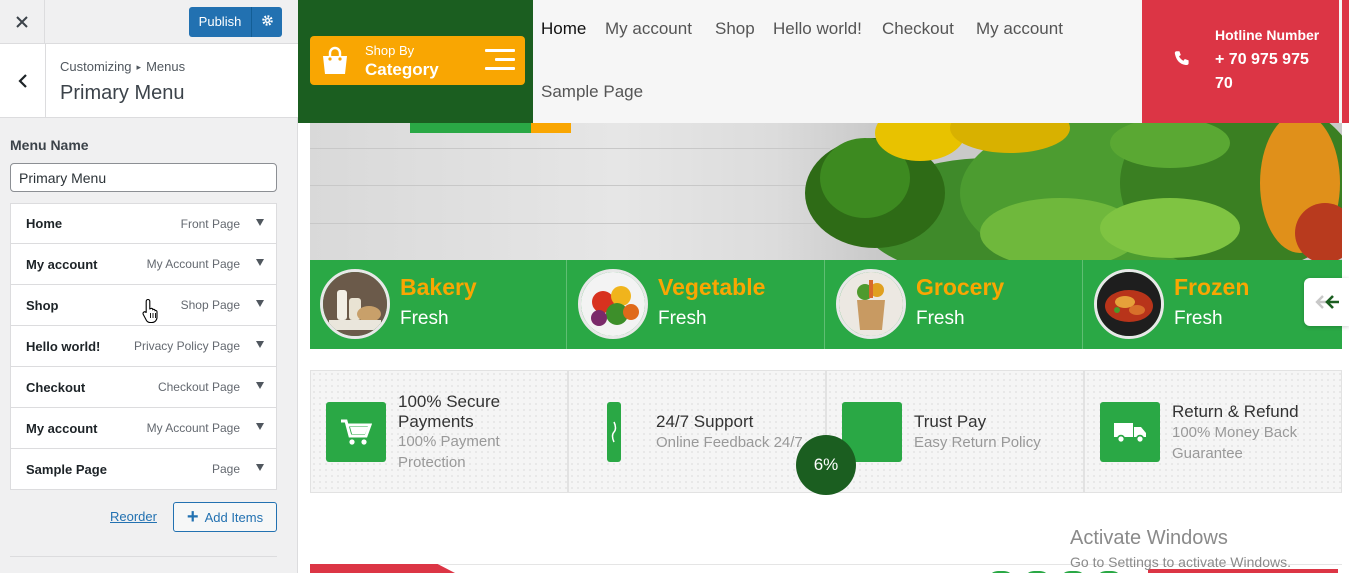  Describe the element at coordinates (1340, 61) in the screenshot. I see `hotline-edge` at that location.